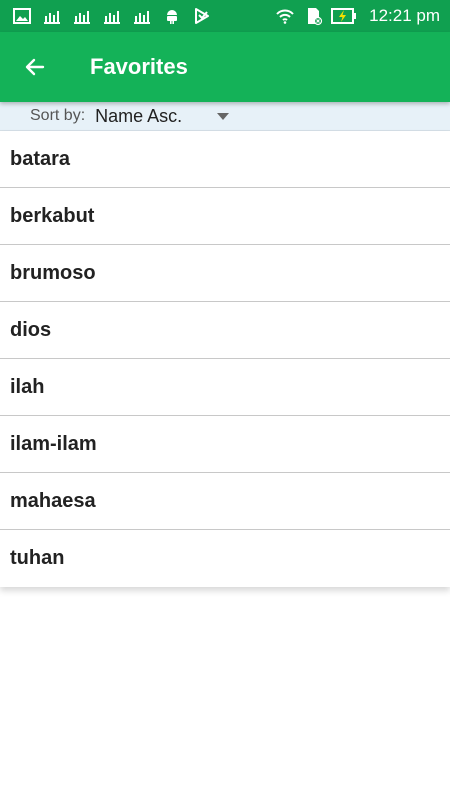 The width and height of the screenshot is (450, 800). Describe the element at coordinates (31, 329) in the screenshot. I see `list-item-label: dios` at that location.